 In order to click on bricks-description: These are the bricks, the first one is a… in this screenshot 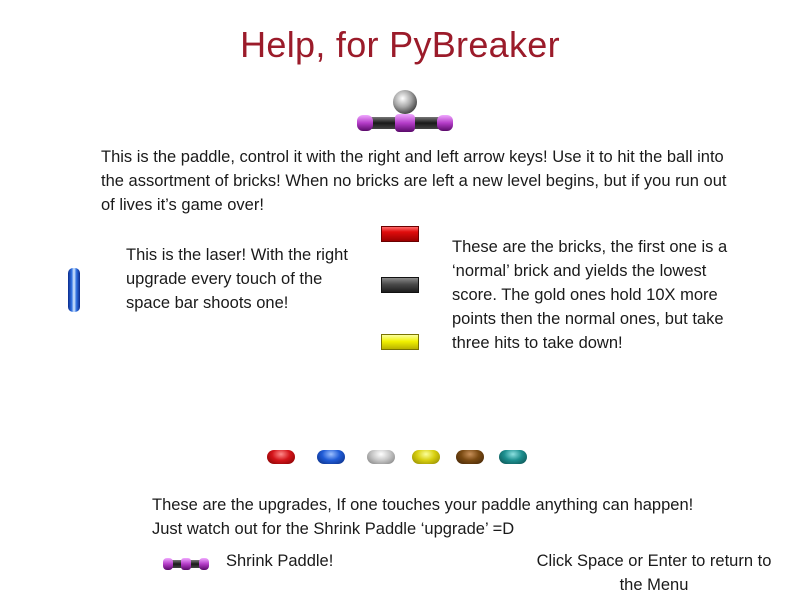, I will do `click(590, 295)`.